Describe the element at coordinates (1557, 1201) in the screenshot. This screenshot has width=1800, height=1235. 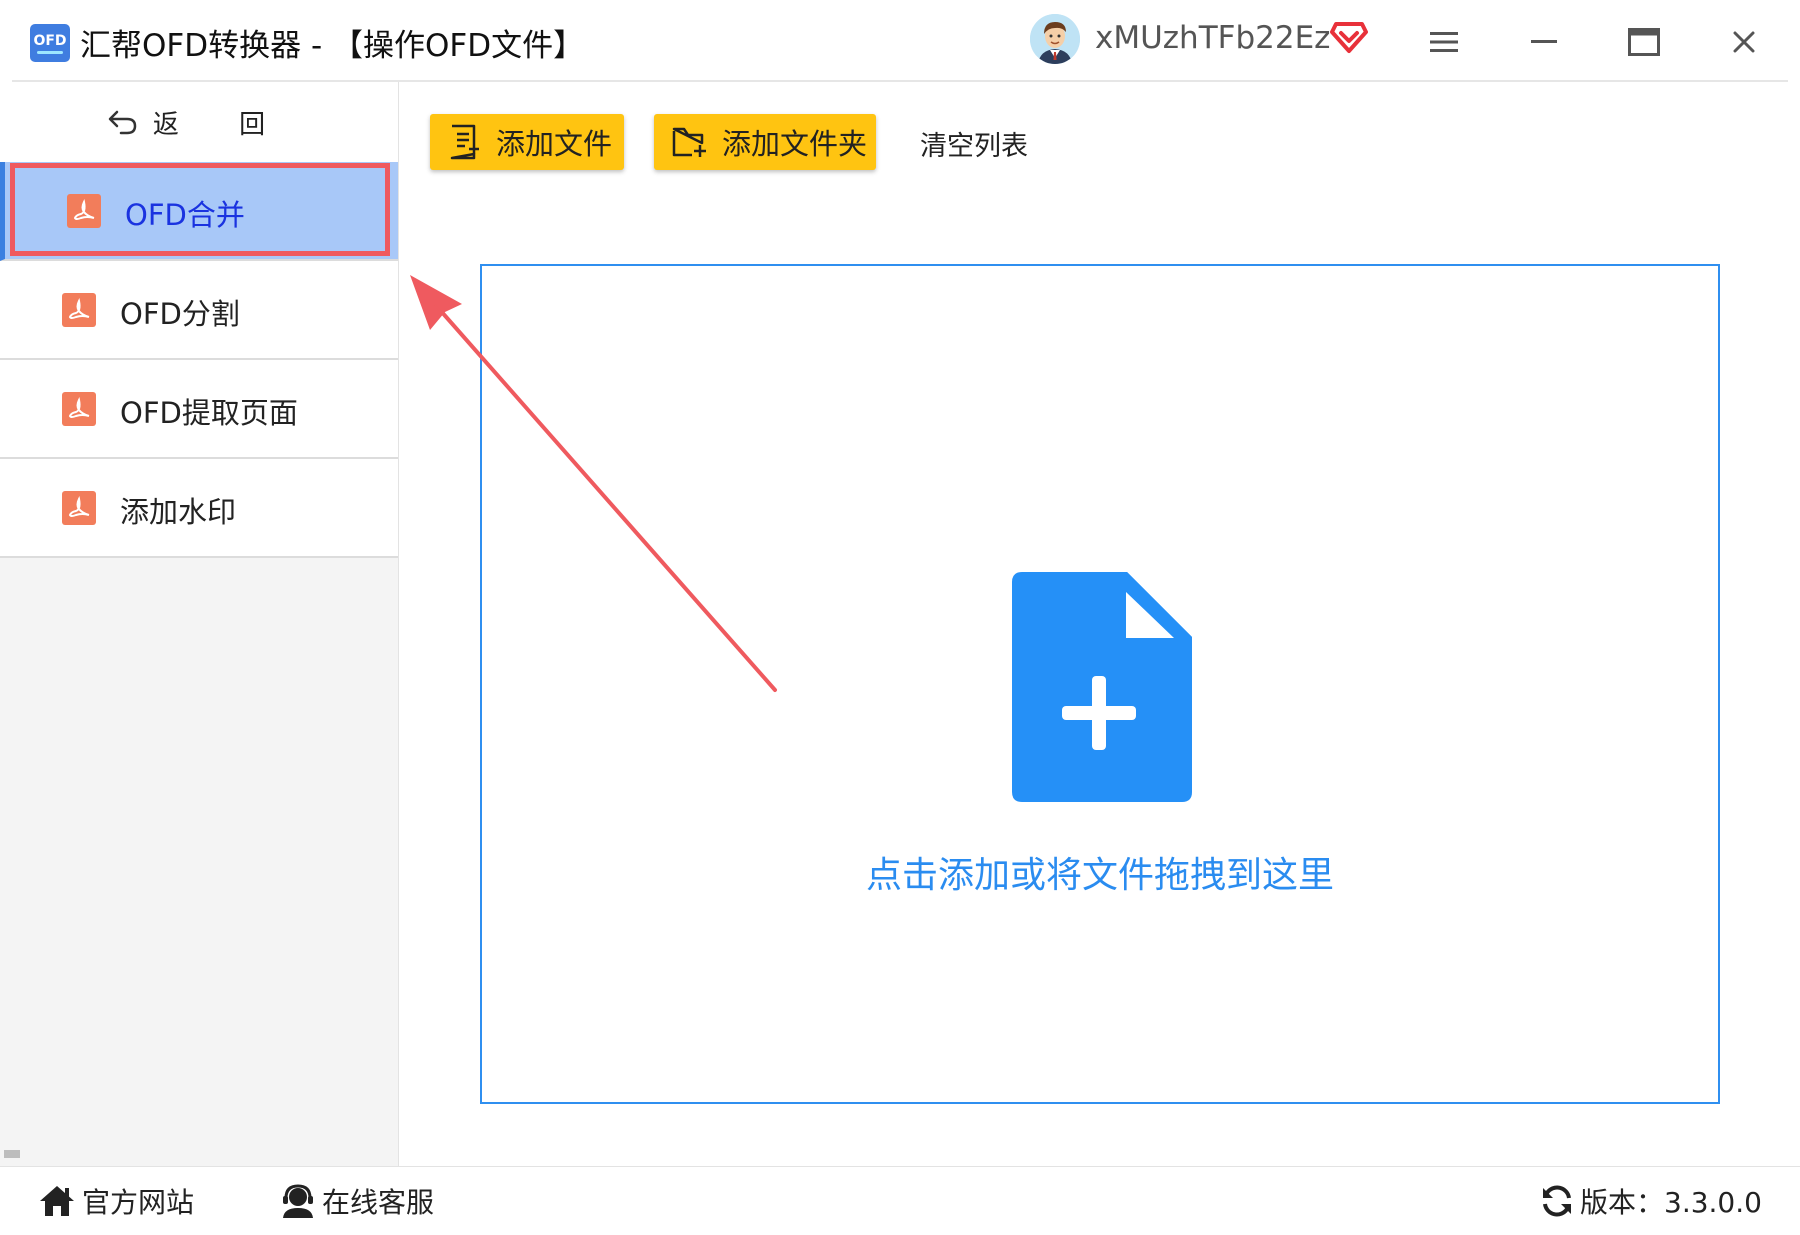
I see `refresh-icon` at that location.